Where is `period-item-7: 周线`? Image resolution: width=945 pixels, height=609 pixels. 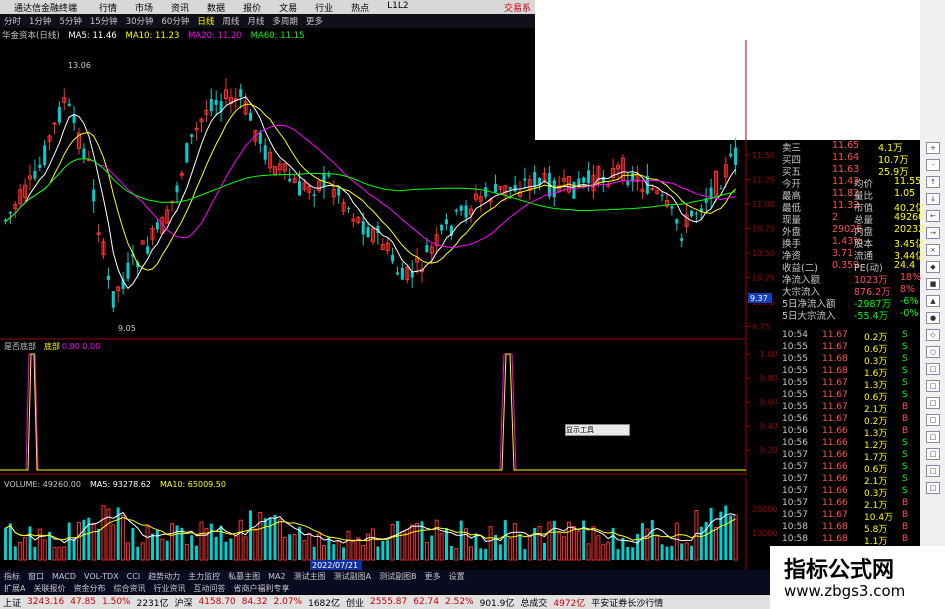
period-item-7: 周线 is located at coordinates (230, 21).